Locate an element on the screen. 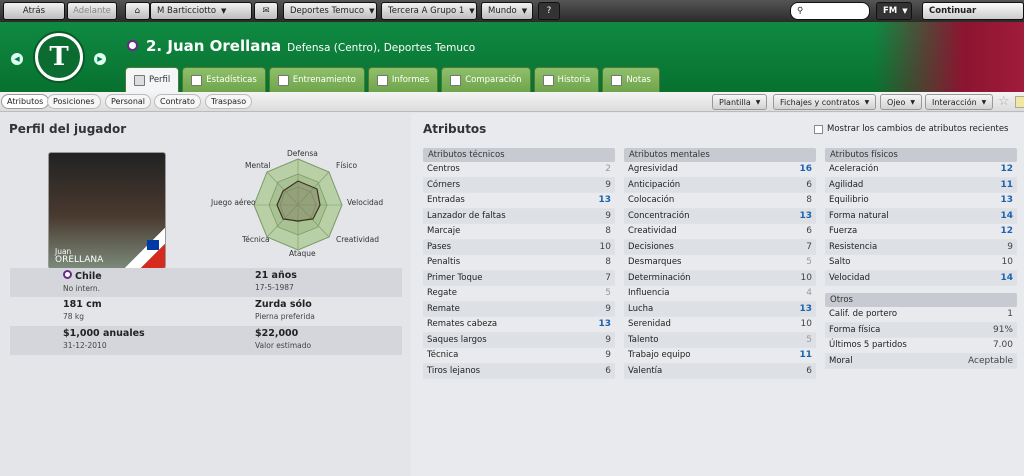 The image size is (1024, 476). radar-label-velocidad: Velocidad is located at coordinates (365, 202).